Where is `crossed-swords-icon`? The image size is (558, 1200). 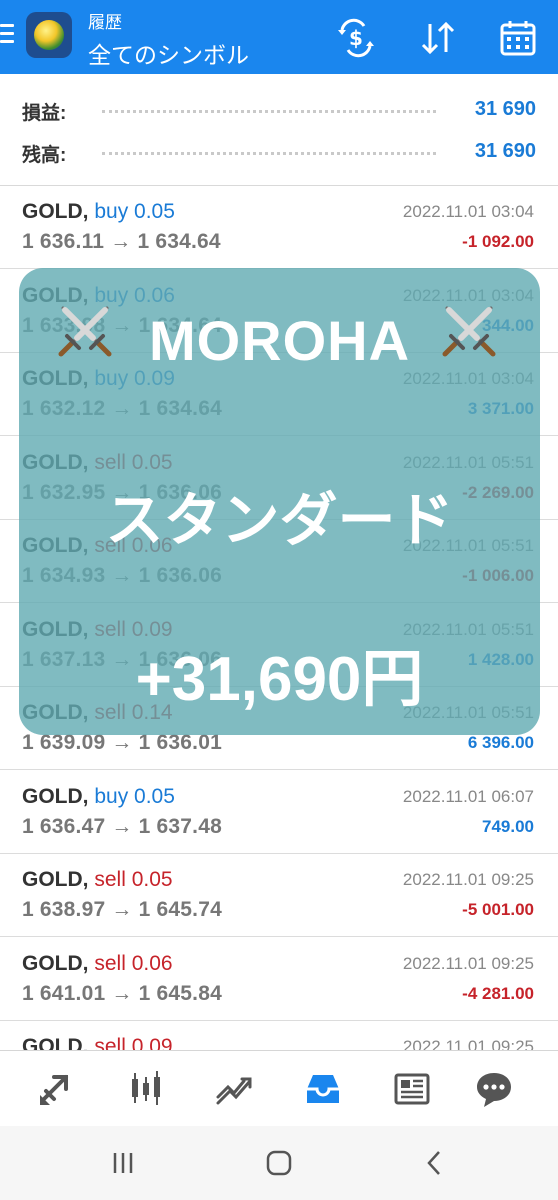
crossed-swords-icon is located at coordinates (469, 331).